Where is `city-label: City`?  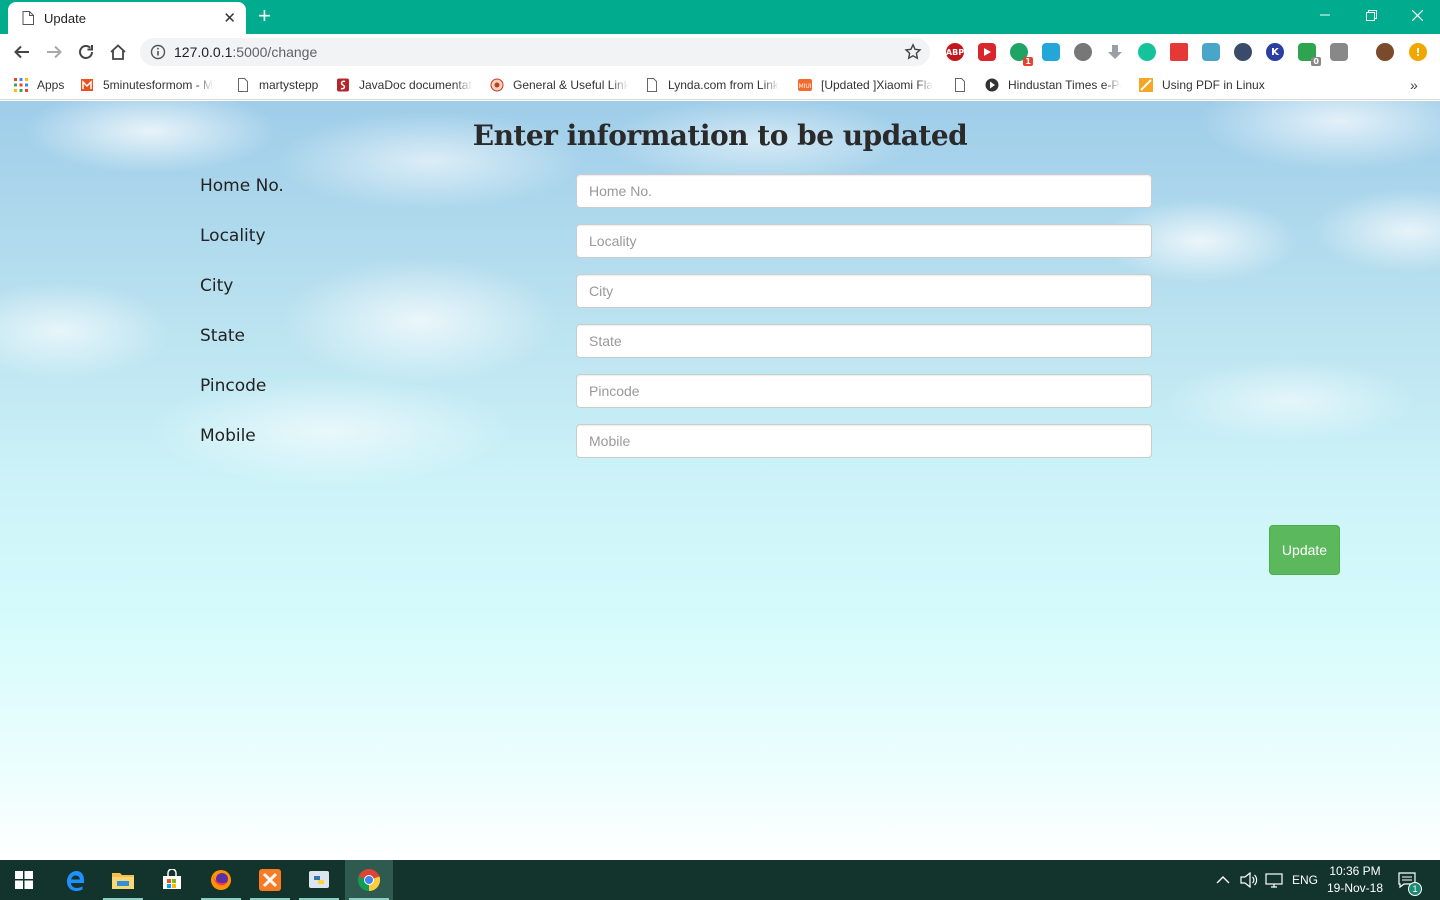 city-label: City is located at coordinates (217, 286).